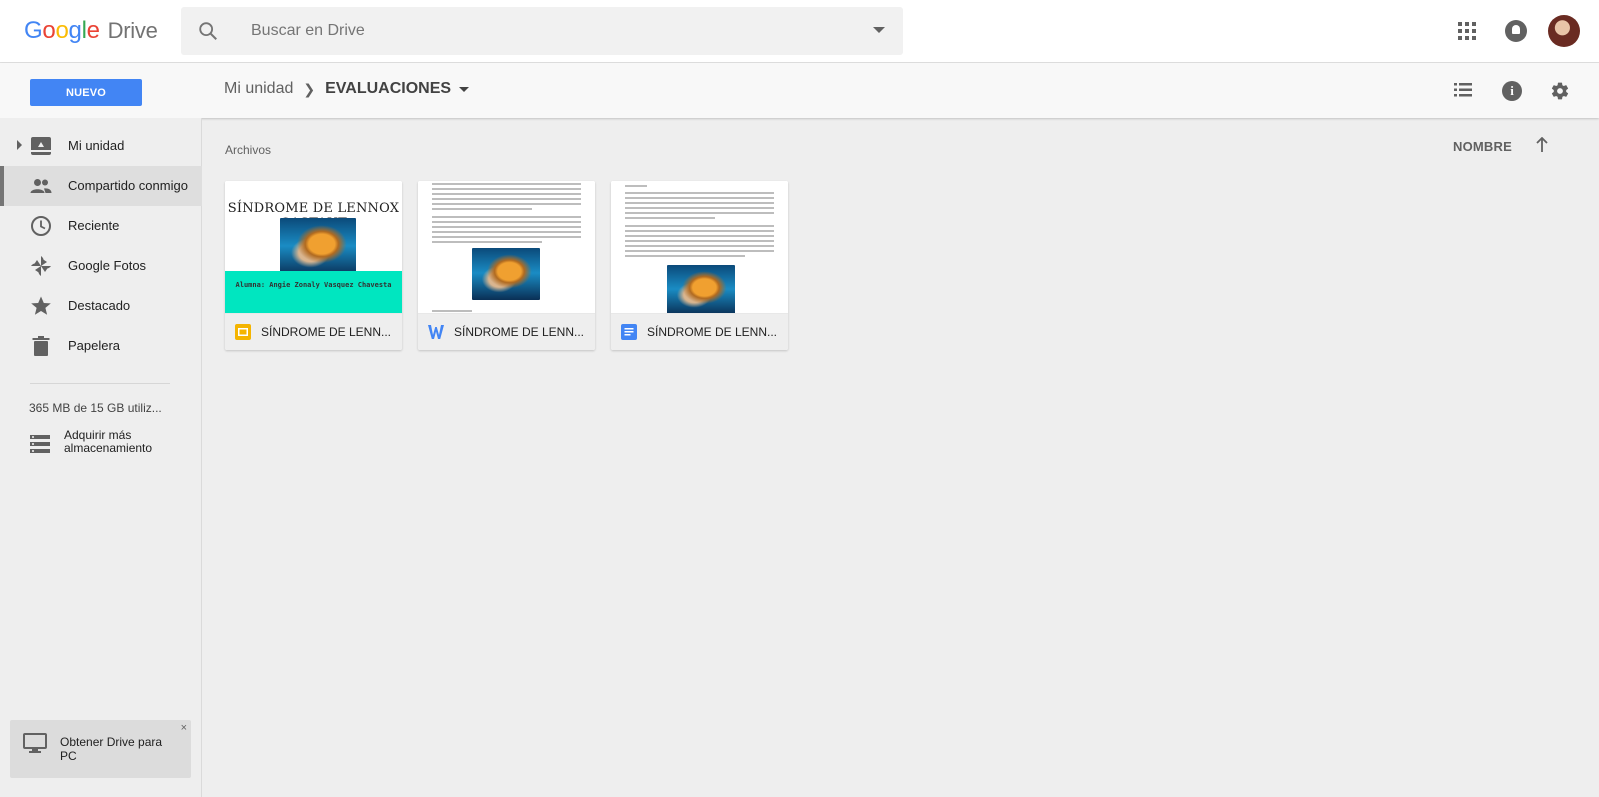  I want to click on storage-icon, so click(40, 444).